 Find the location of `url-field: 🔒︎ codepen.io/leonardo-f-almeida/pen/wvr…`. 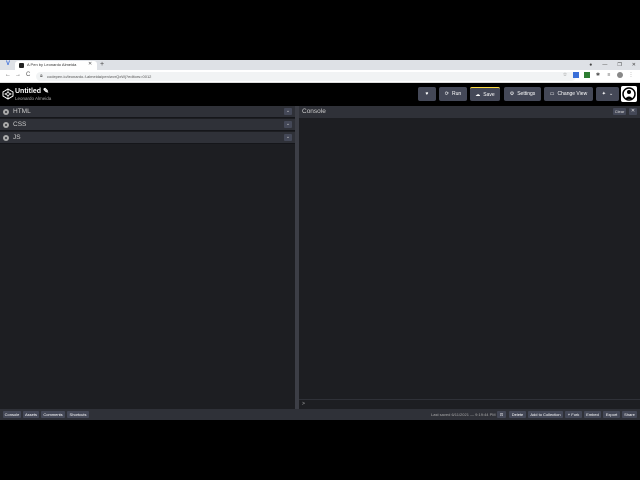

url-field: 🔒︎ codepen.io/leonardo-f-almeida/pen/wvr… is located at coordinates (306, 76).